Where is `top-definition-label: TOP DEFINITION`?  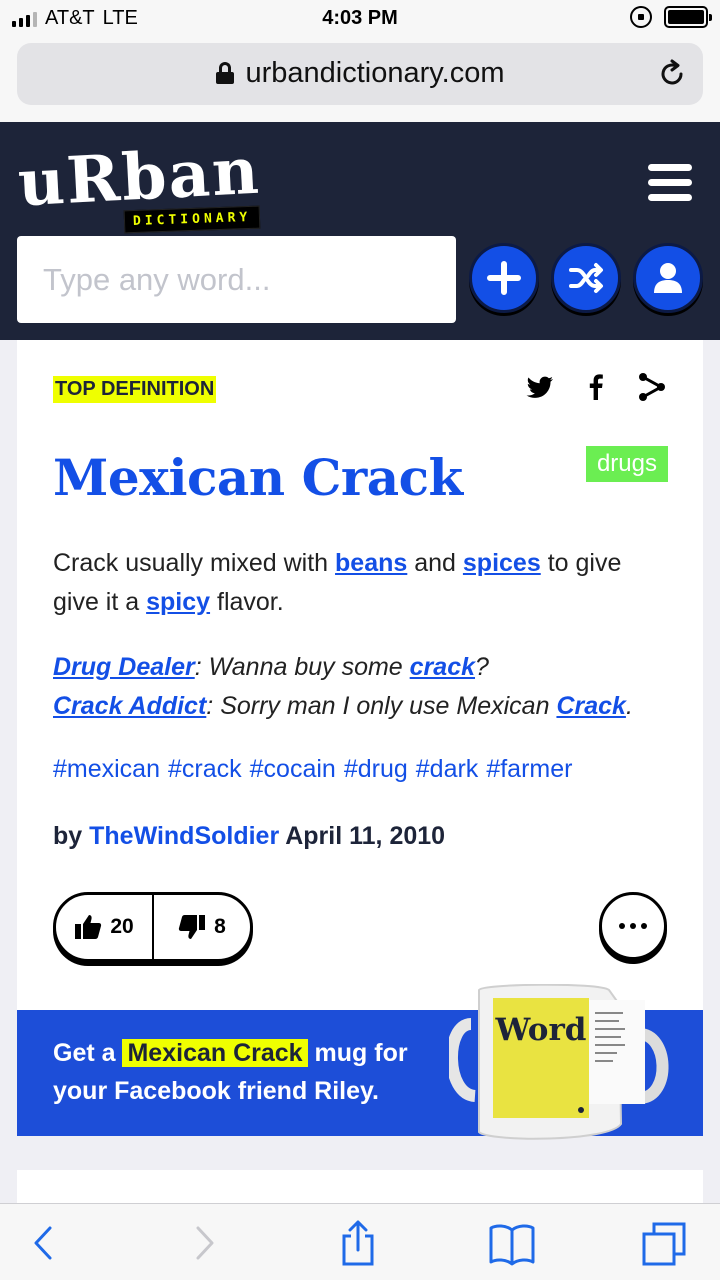
top-definition-label: TOP DEFINITION is located at coordinates (135, 389).